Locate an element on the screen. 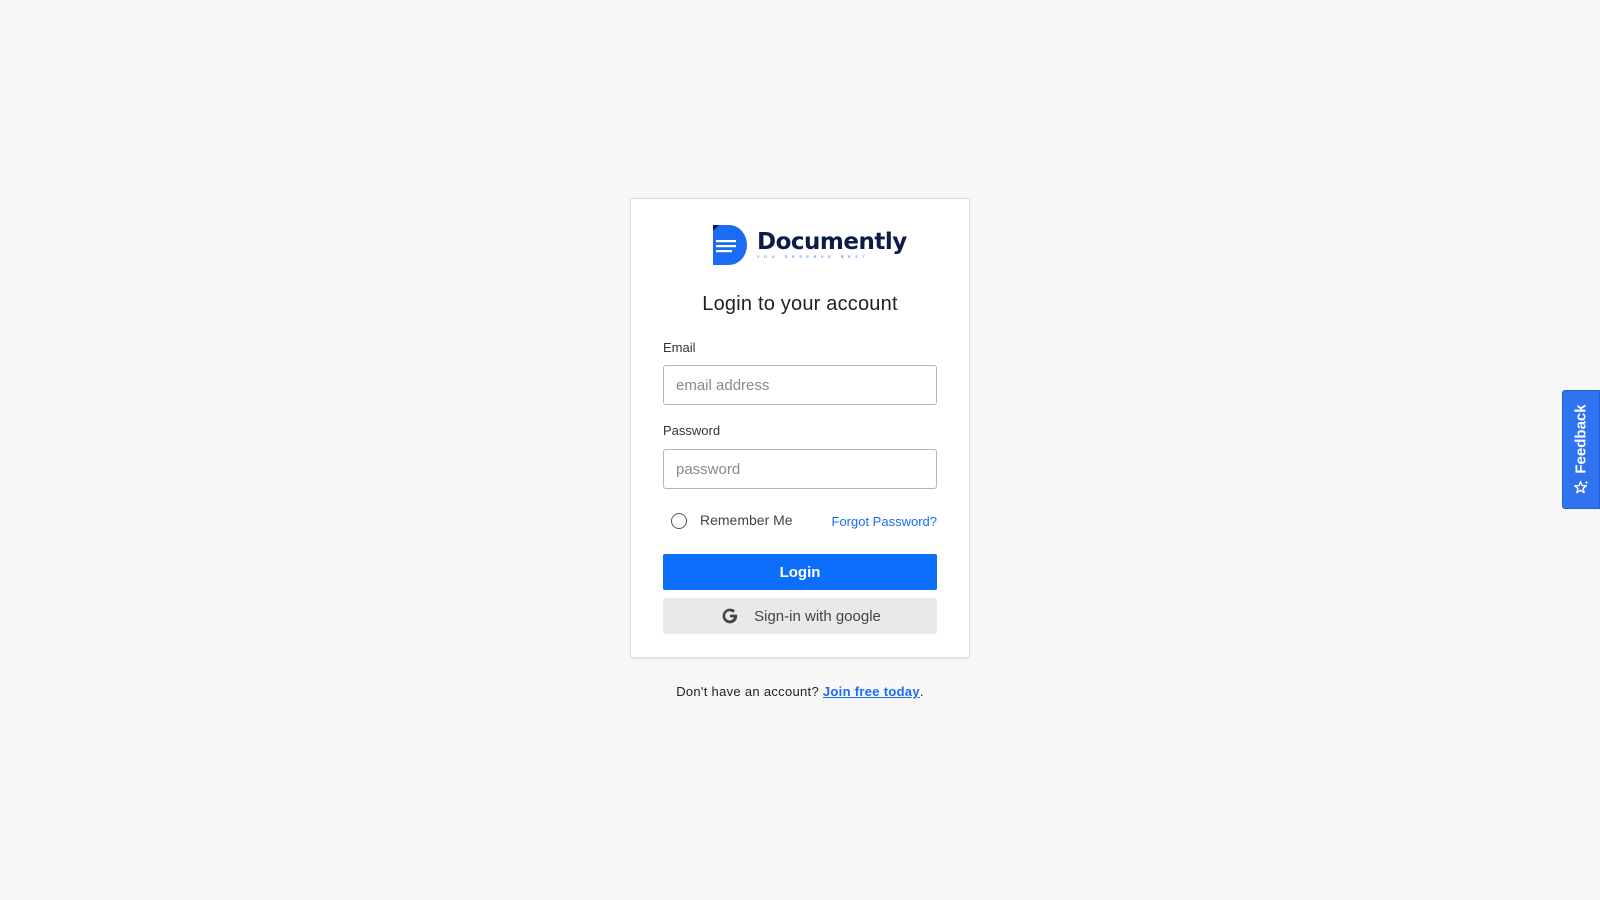 Image resolution: width=1600 pixels, height=900 pixels. feedback-label: Feedback is located at coordinates (1581, 438).